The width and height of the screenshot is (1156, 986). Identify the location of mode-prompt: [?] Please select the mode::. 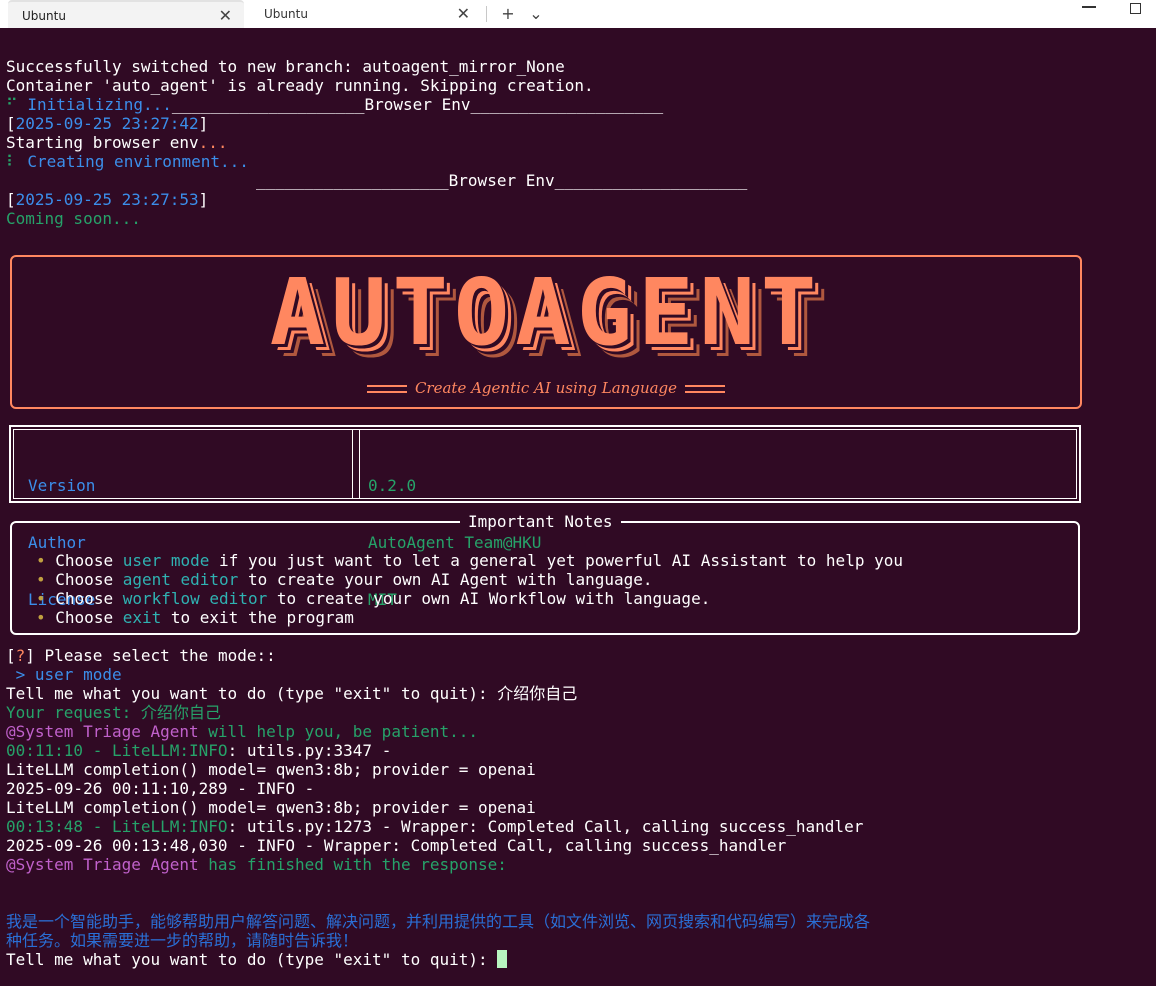
(141, 655).